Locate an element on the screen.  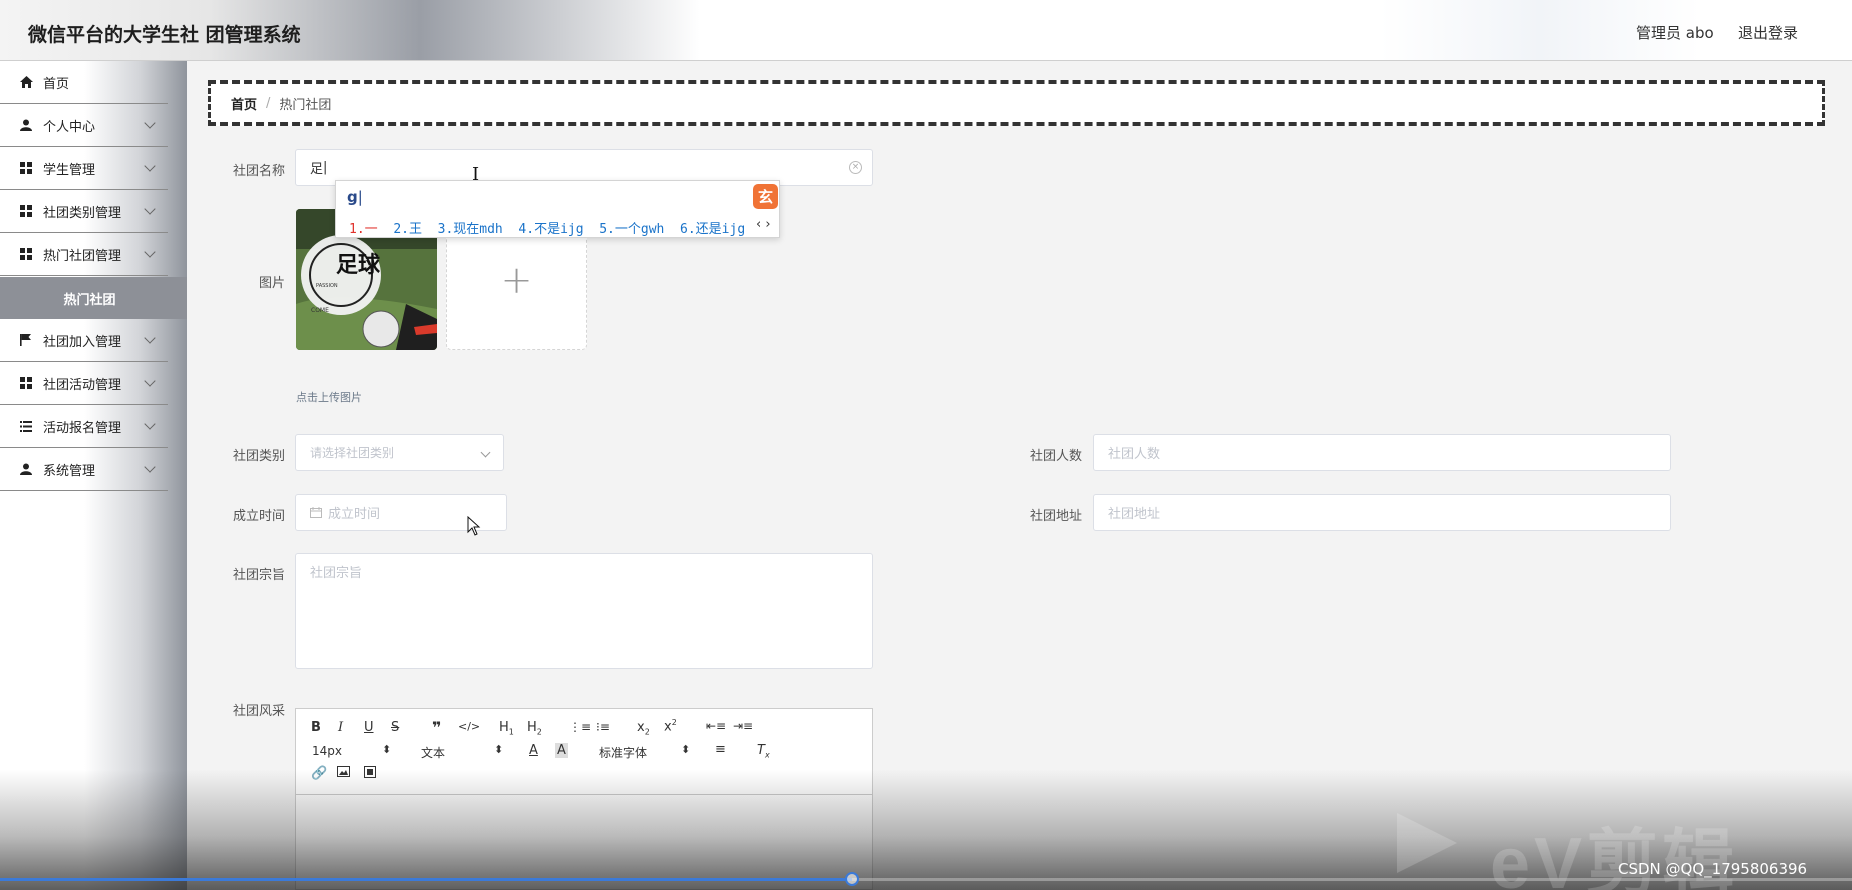
clear-icon: × is located at coordinates (855, 167).